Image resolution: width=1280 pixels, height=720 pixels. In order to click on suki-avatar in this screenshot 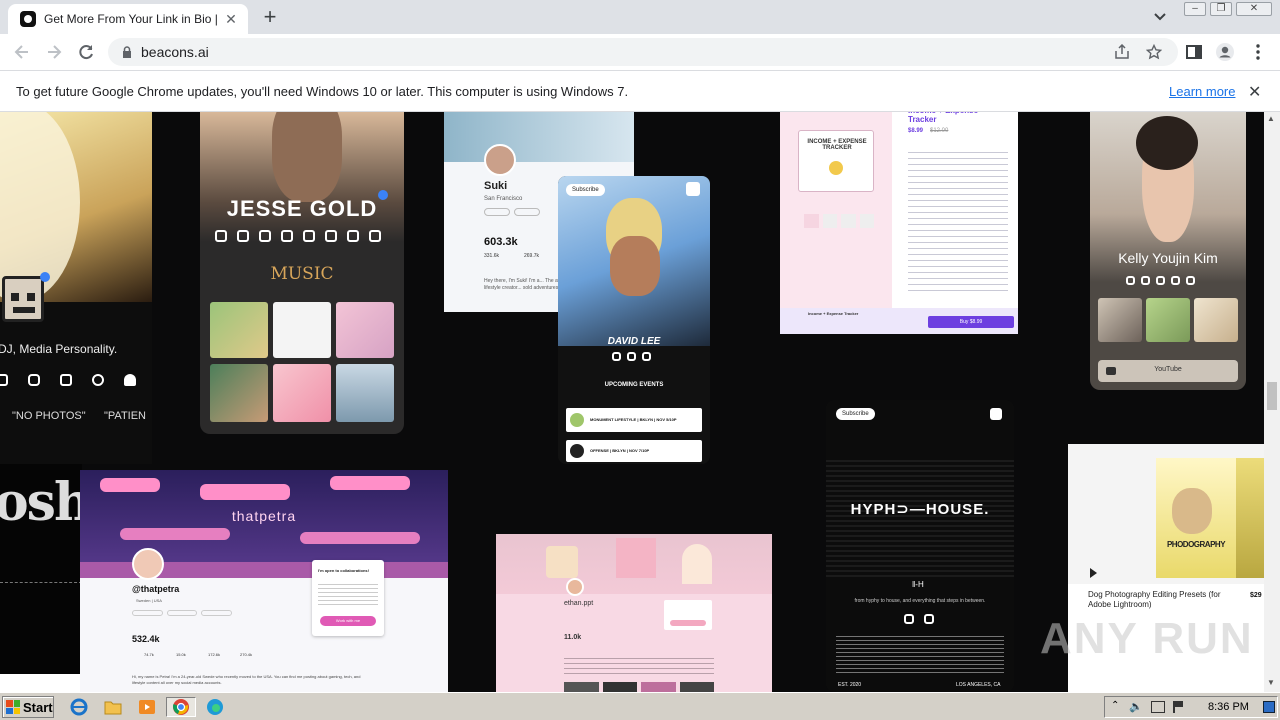, I will do `click(500, 160)`.